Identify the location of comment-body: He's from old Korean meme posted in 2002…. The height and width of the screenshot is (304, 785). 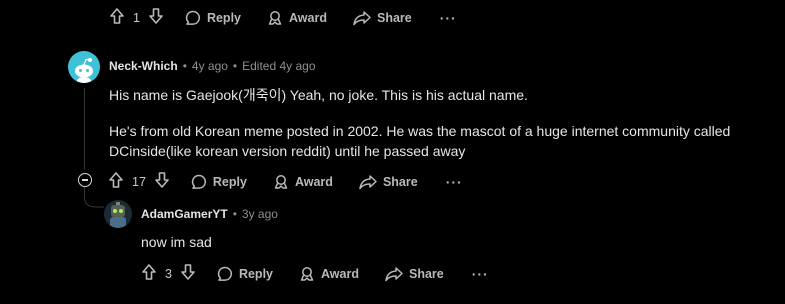
(420, 141).